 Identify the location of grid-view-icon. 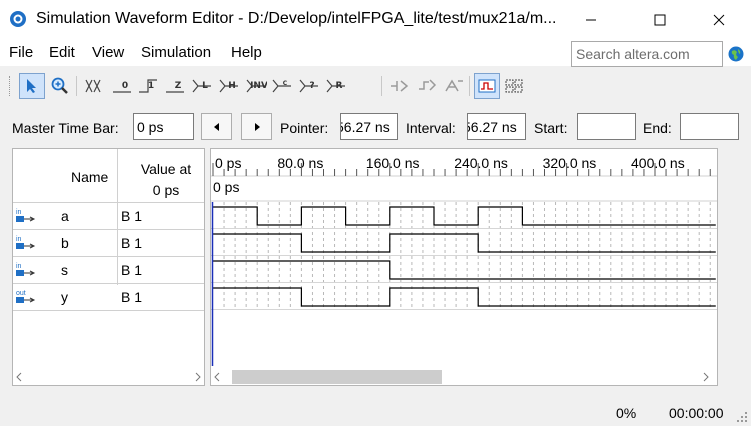
(514, 86).